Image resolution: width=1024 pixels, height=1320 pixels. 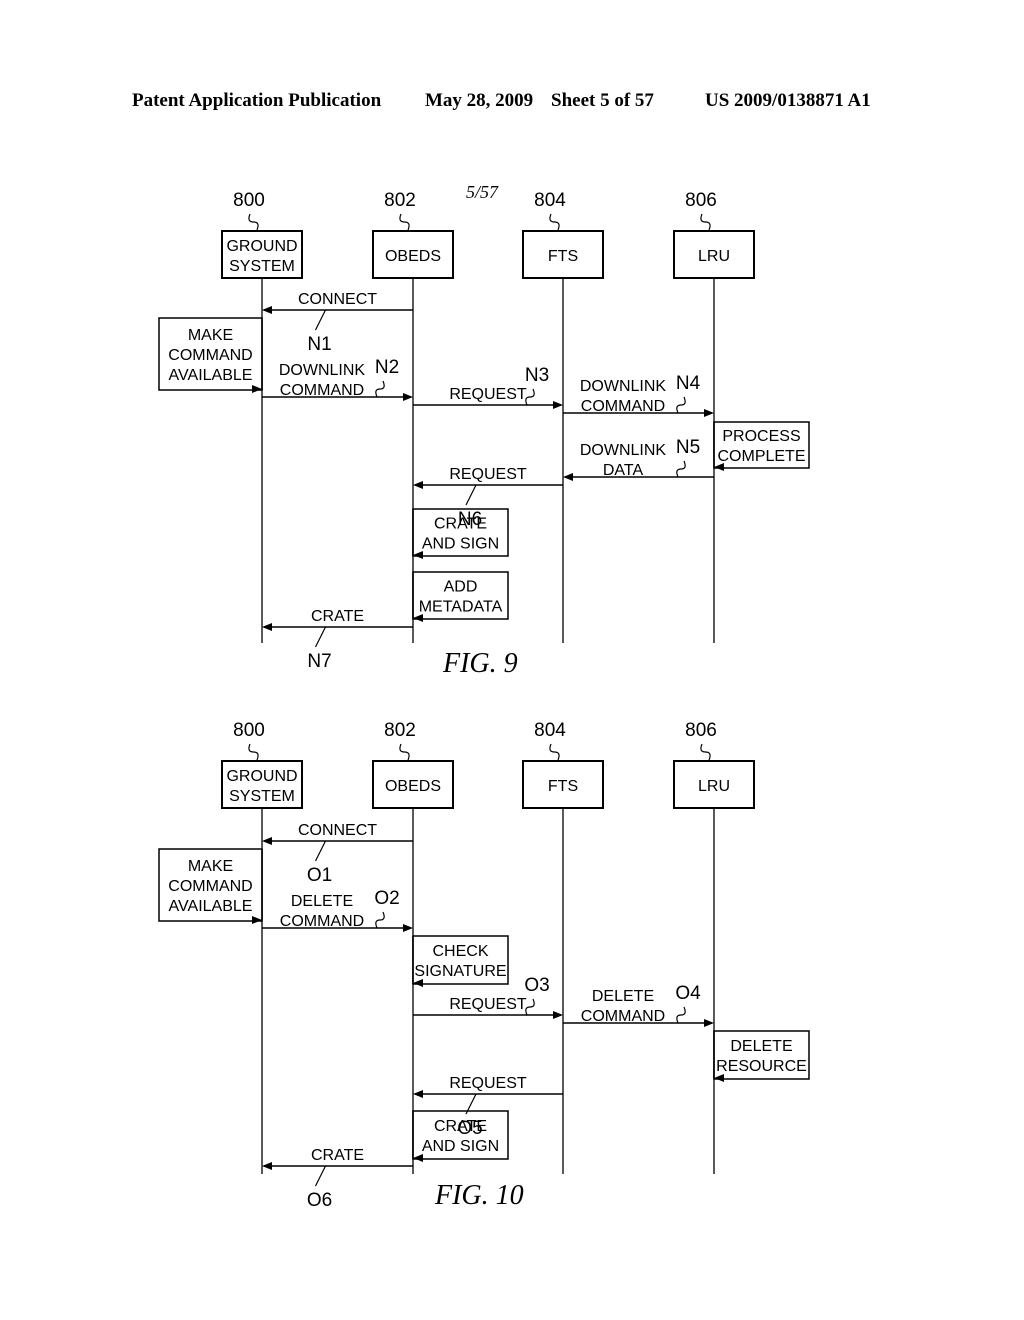 What do you see at coordinates (602, 100) in the screenshot?
I see `header-sheet: Sheet 5 of 57` at bounding box center [602, 100].